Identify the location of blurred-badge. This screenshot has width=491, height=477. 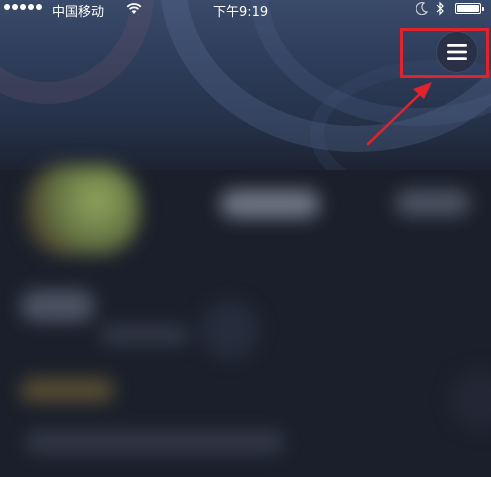
(67, 390).